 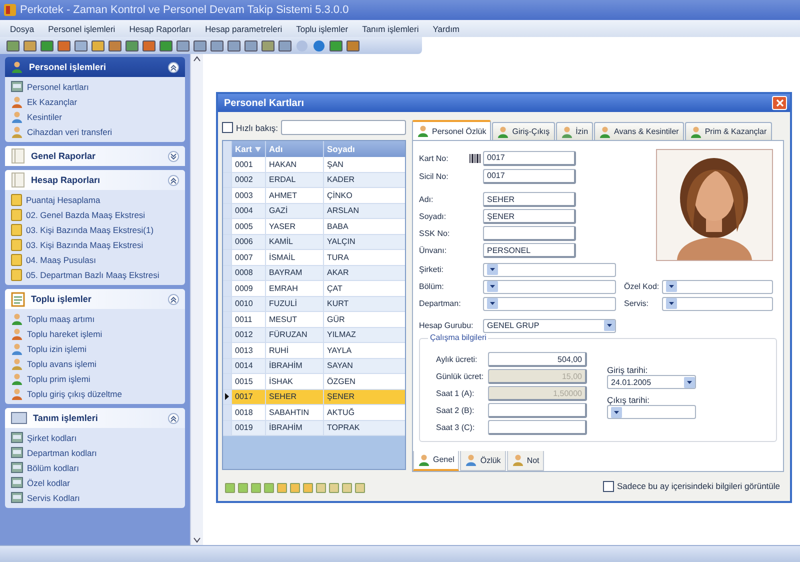 I want to click on table-row: 0005 YASER BABA, so click(x=314, y=226).